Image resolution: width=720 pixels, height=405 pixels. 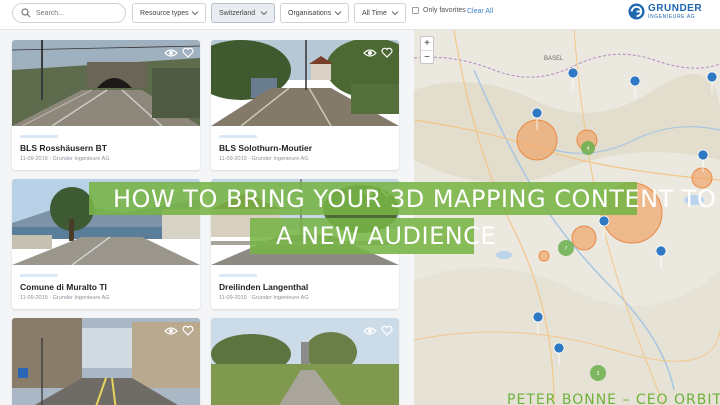 I want to click on logo-mark-icon, so click(x=636, y=11).